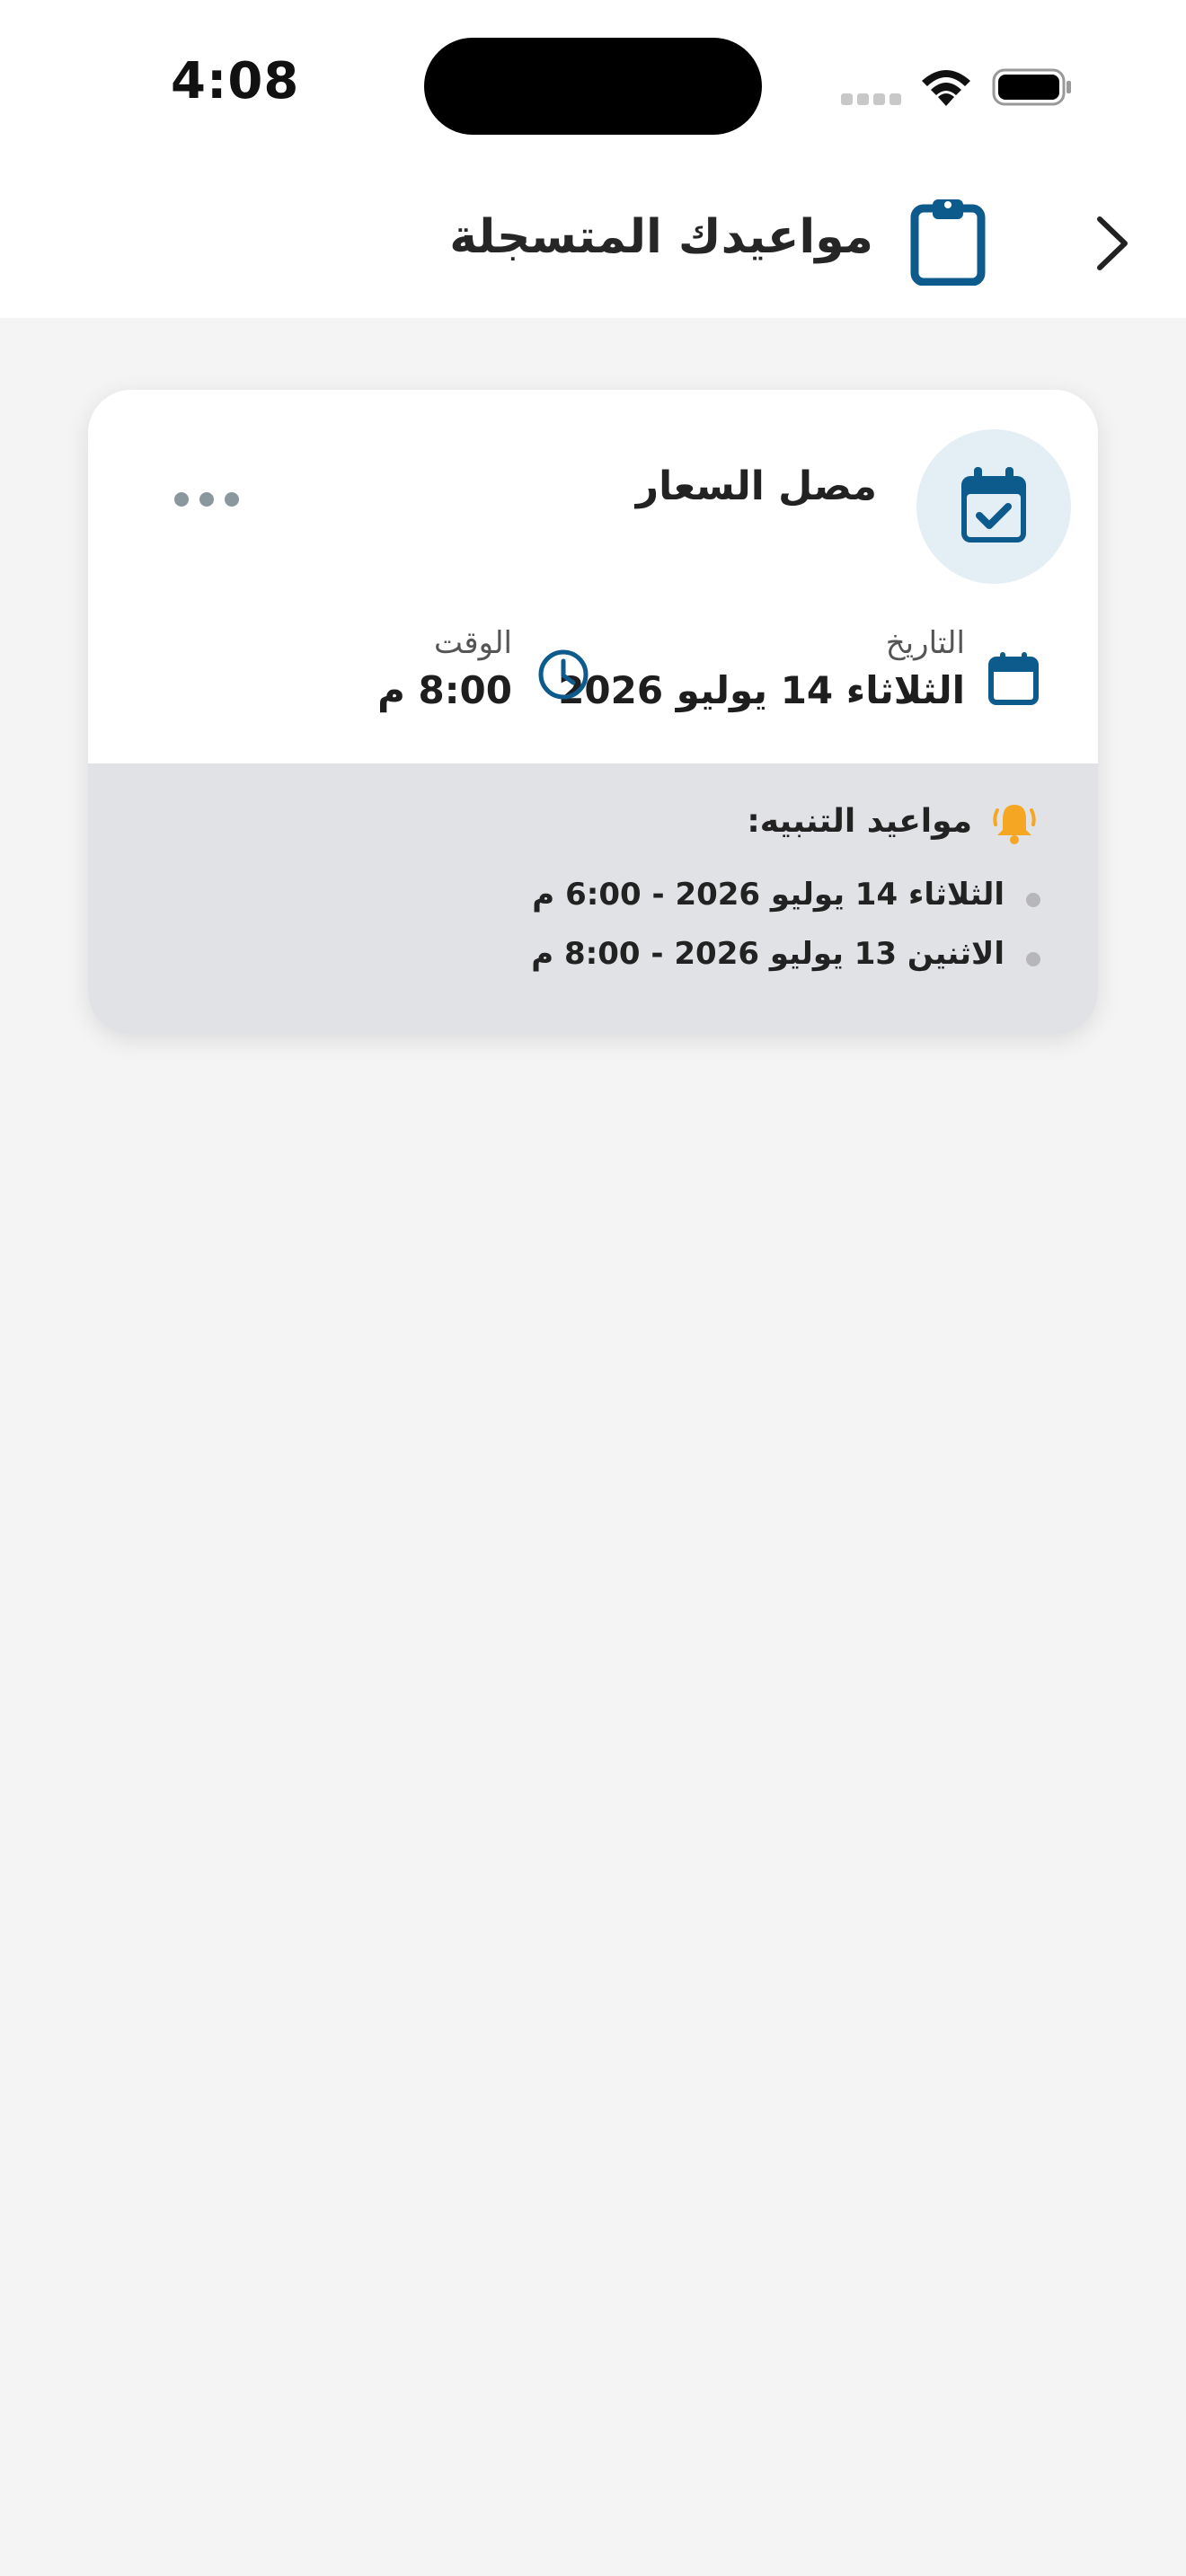 This screenshot has width=1186, height=2576. I want to click on calendar-check-icon, so click(993, 505).